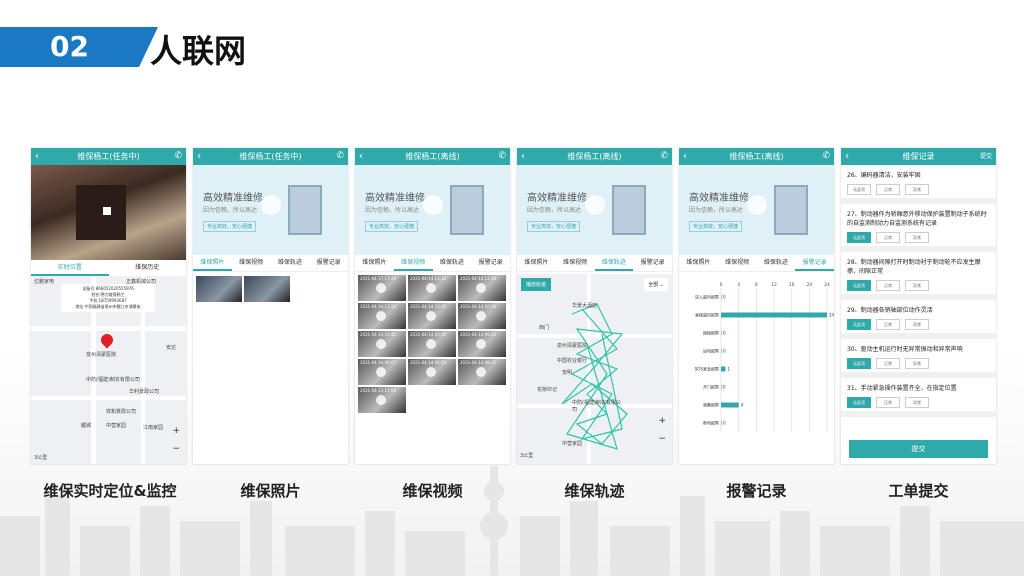 This screenshot has height=576, width=1024. What do you see at coordinates (478, 362) in the screenshot?
I see `video-date: 2021-04-14 08:35` at bounding box center [478, 362].